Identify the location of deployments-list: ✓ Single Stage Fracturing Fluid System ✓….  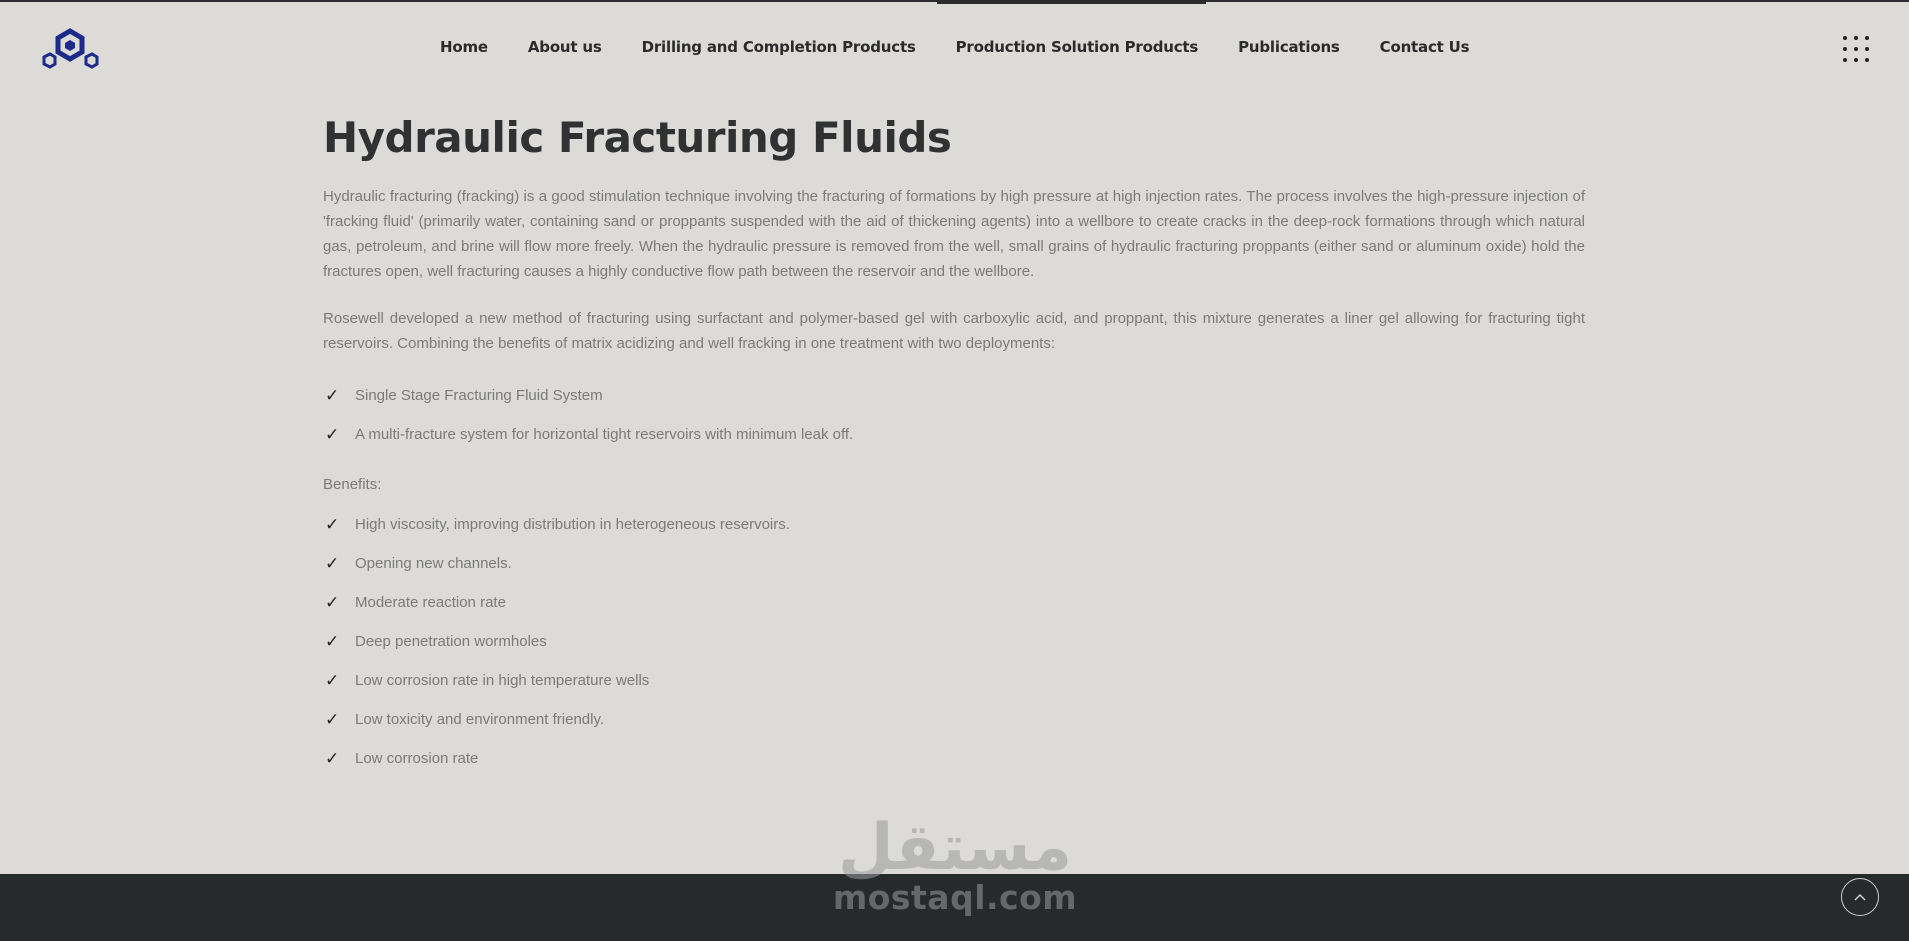
(954, 415).